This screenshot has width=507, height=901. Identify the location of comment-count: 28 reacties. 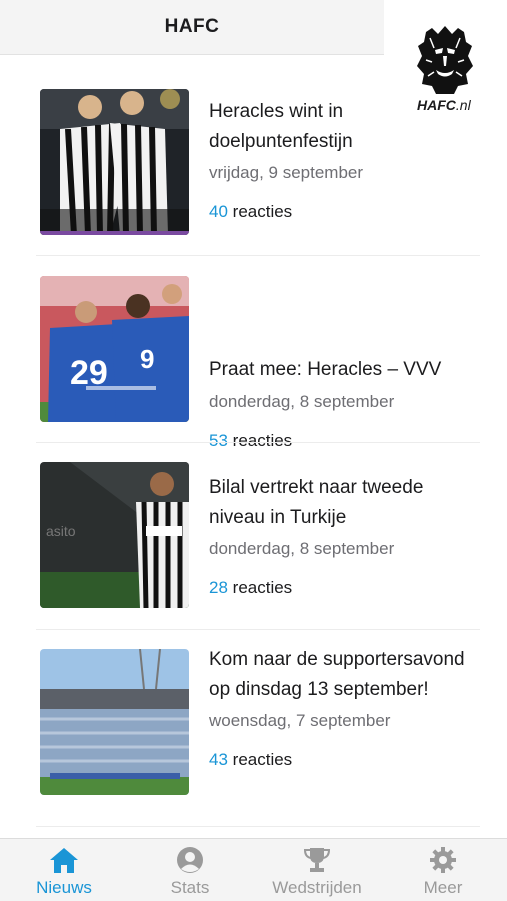
(344, 588).